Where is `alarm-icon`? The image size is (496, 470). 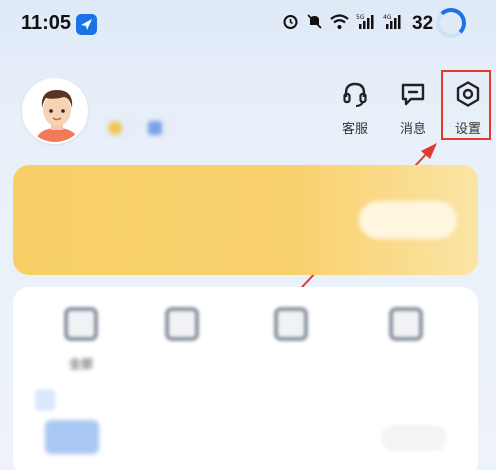 alarm-icon is located at coordinates (290, 24).